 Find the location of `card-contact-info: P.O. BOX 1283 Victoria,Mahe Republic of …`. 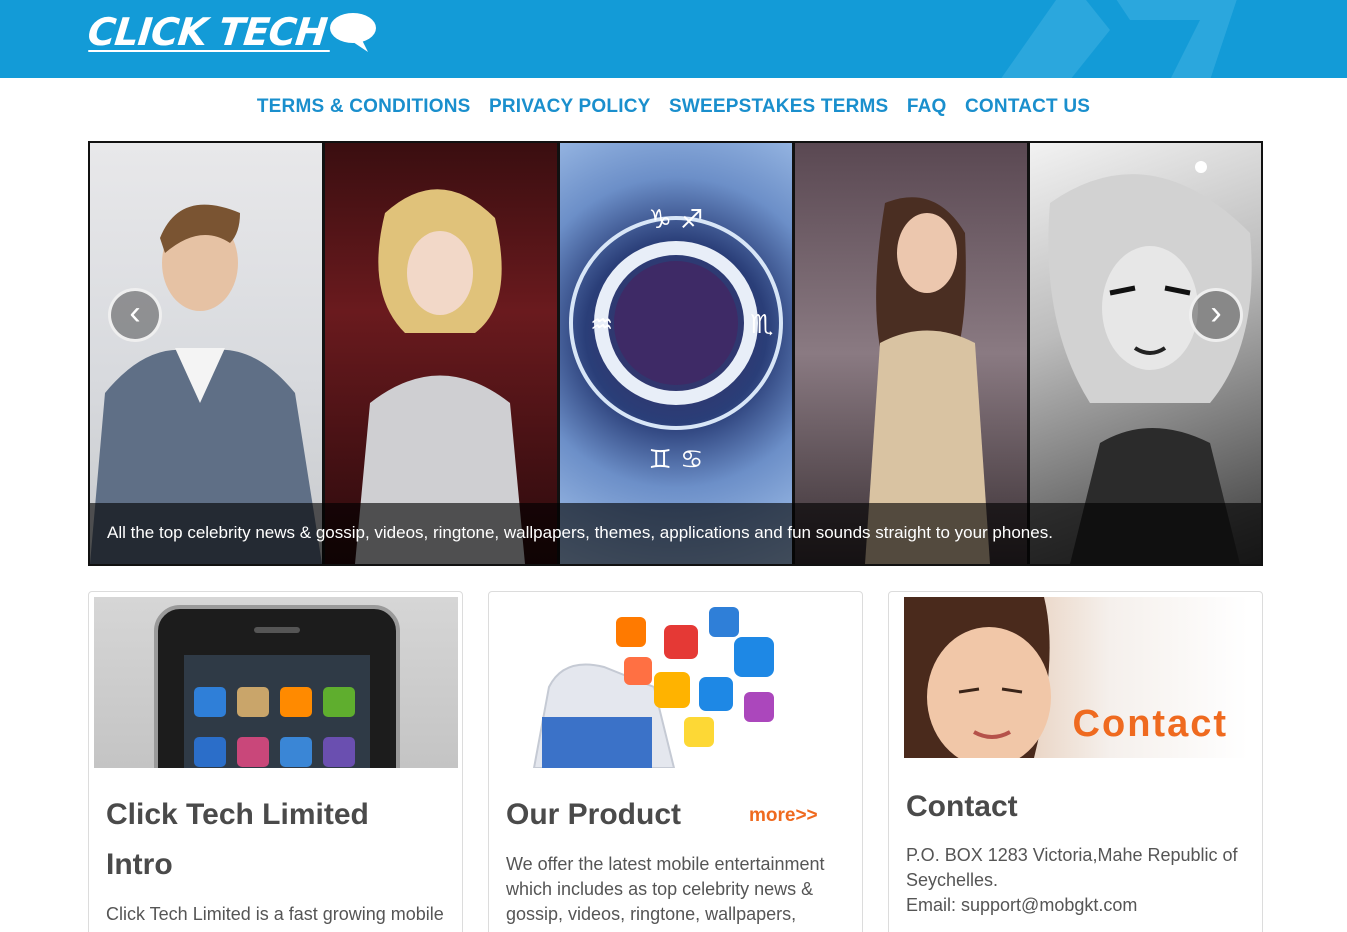

card-contact-info: P.O. BOX 1283 Victoria,Mahe Republic of … is located at coordinates (1076, 880).